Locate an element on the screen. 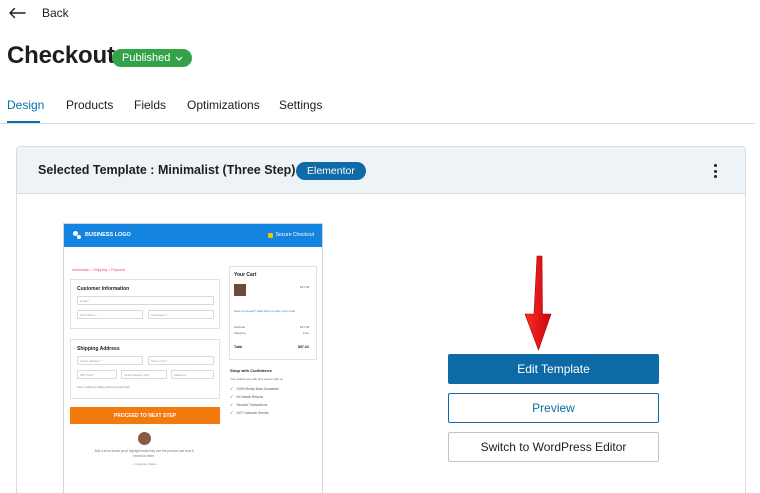  preview-confidence-title: Shop with Confidence is located at coordinates (251, 370).